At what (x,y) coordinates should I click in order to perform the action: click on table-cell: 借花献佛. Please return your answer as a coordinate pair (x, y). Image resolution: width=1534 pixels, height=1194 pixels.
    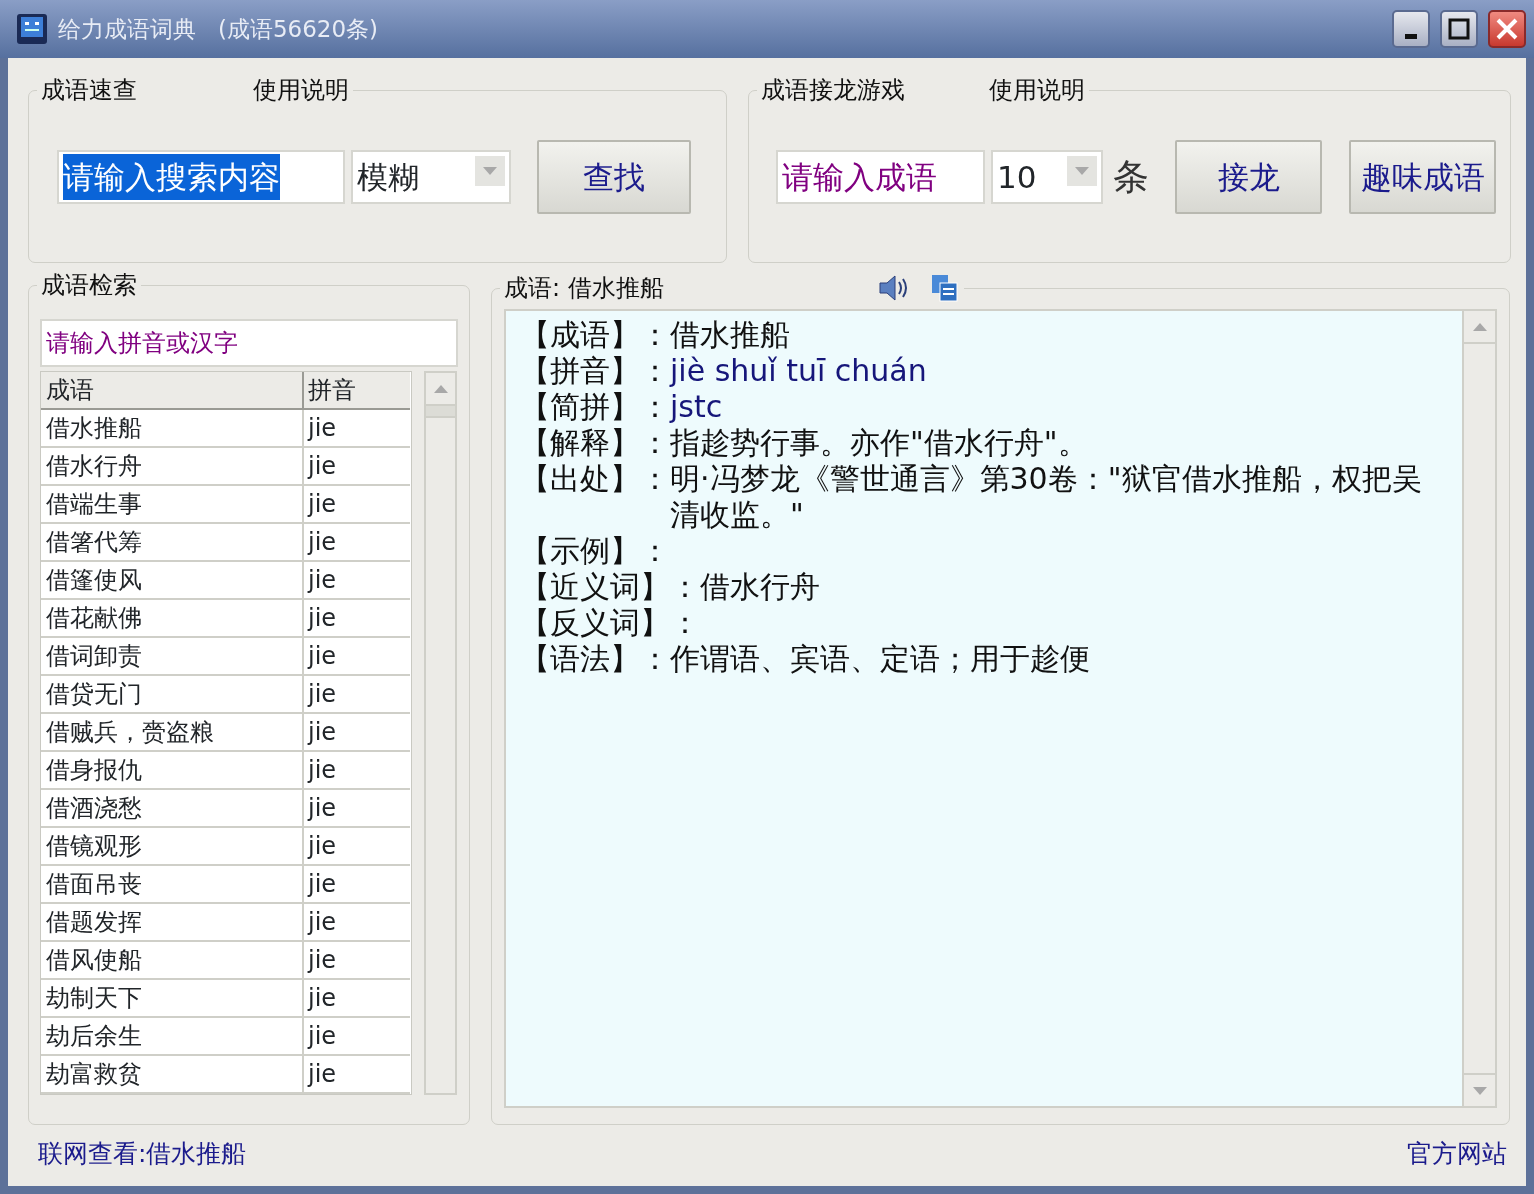
    Looking at the image, I should click on (172, 619).